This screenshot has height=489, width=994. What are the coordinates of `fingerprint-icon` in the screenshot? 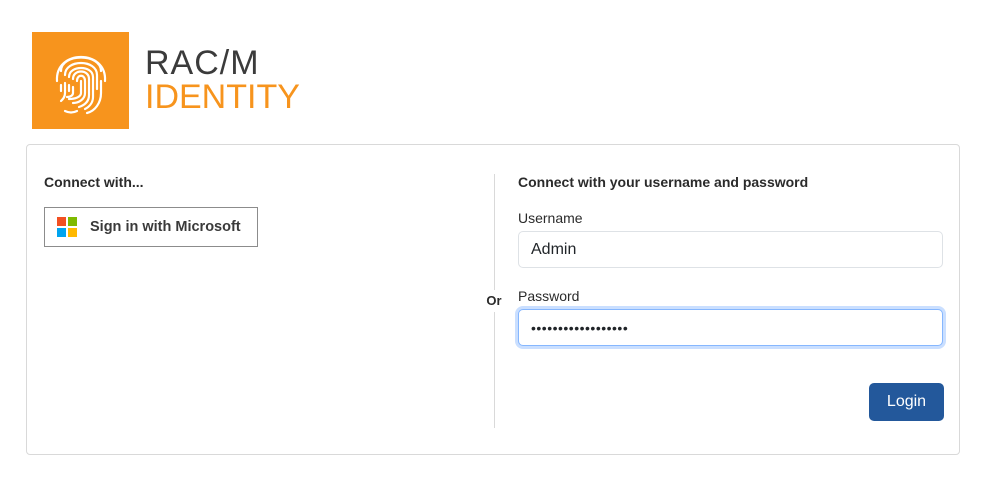 It's located at (80, 80).